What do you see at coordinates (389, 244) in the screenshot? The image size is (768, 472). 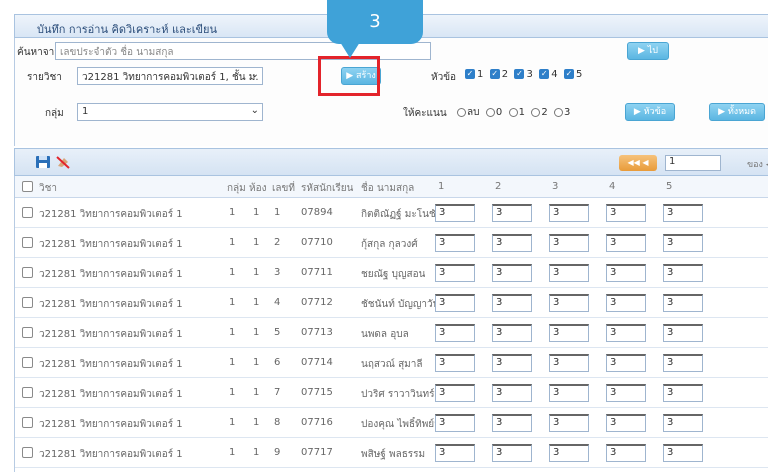 I see `cell-name: กุ้สกุล กุลวงศ์` at bounding box center [389, 244].